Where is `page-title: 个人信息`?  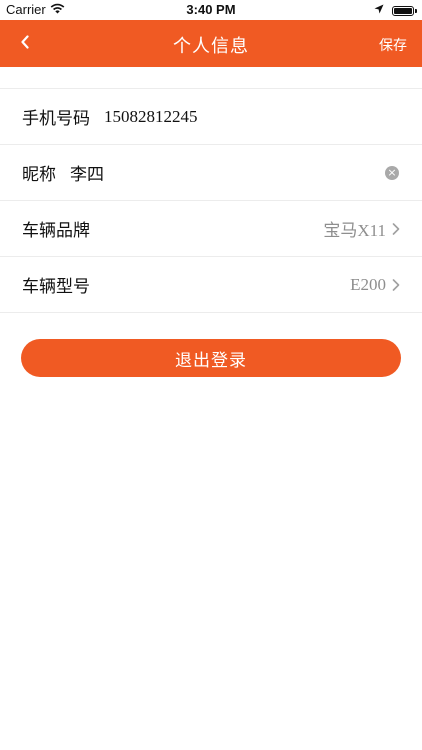 page-title: 个人信息 is located at coordinates (211, 46).